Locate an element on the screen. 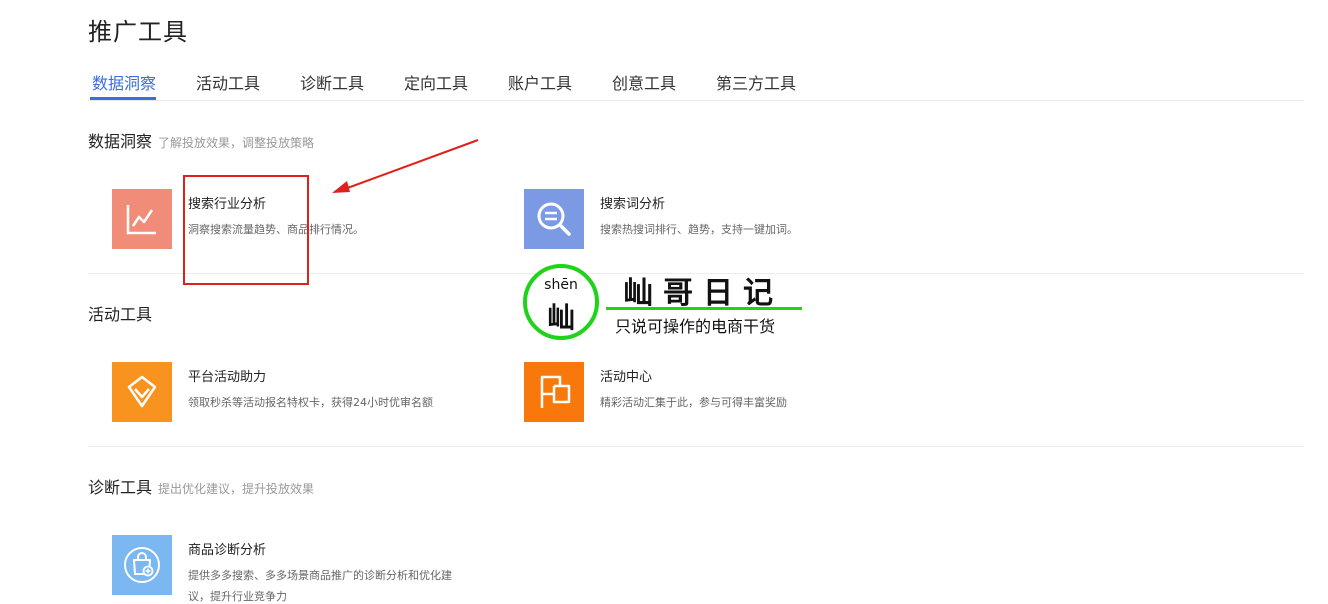  watermark-pinyin: shēn is located at coordinates (561, 285).